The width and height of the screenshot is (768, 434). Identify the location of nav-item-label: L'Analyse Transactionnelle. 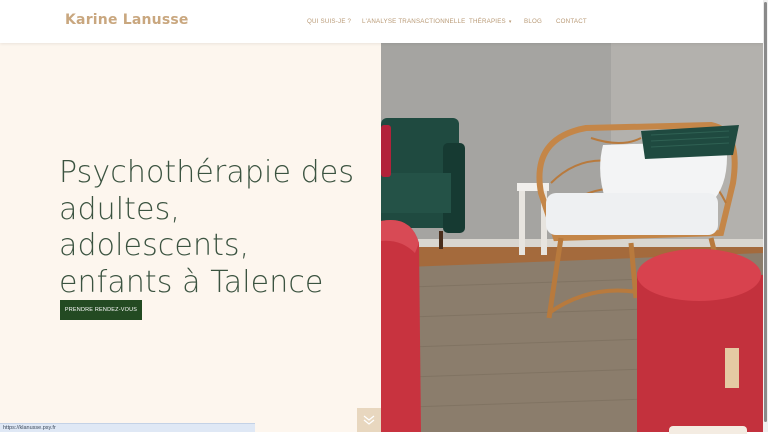
(414, 21).